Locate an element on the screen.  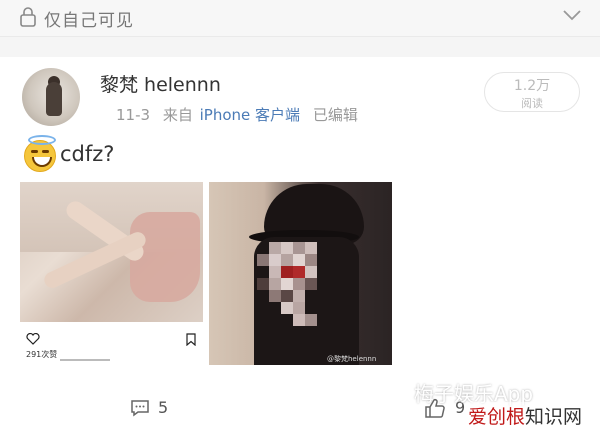
source-prefix: 来自 is located at coordinates (177, 115).